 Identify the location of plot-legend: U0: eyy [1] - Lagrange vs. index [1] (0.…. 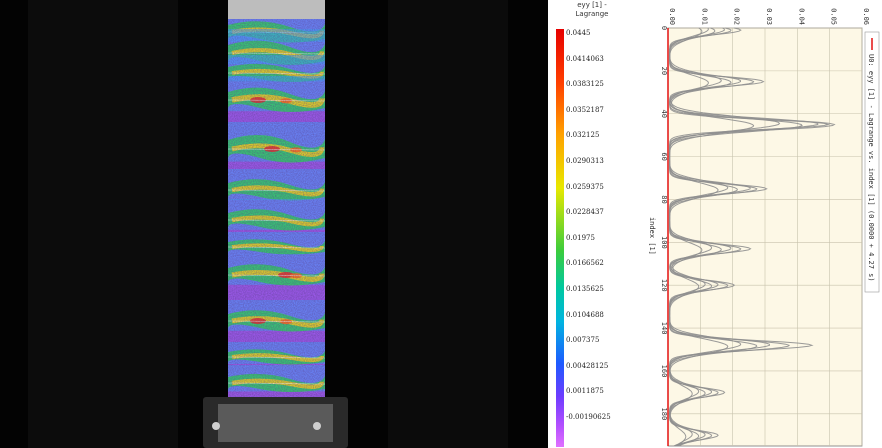
(872, 162).